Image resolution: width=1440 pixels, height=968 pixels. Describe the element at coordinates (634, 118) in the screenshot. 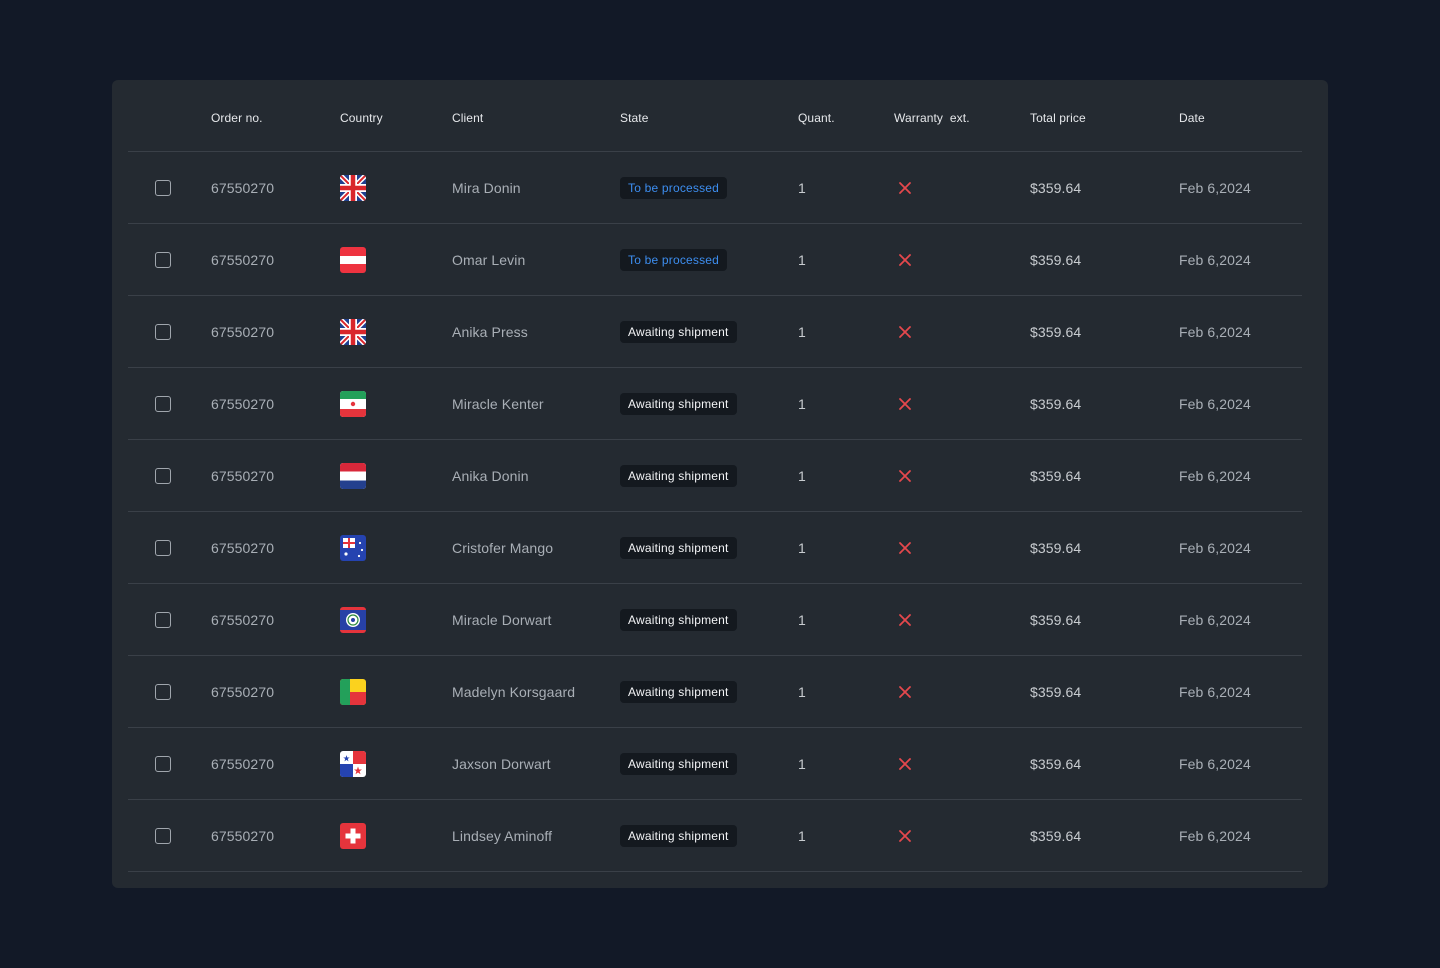

I see `header-state: State` at that location.